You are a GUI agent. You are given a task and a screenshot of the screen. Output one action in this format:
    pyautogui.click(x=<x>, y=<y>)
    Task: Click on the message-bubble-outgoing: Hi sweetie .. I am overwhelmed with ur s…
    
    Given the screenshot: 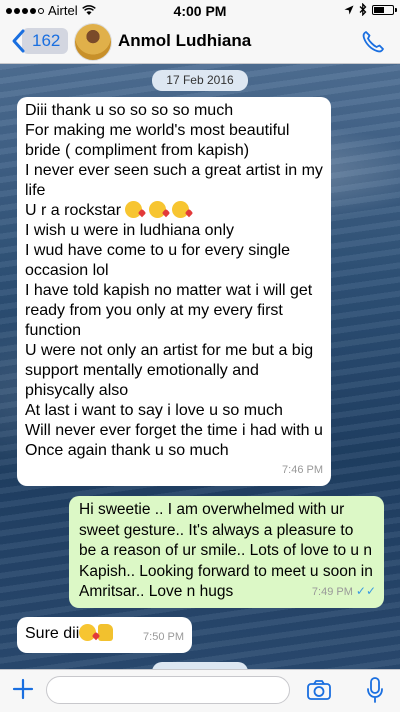 What is the action you would take?
    pyautogui.click(x=226, y=552)
    